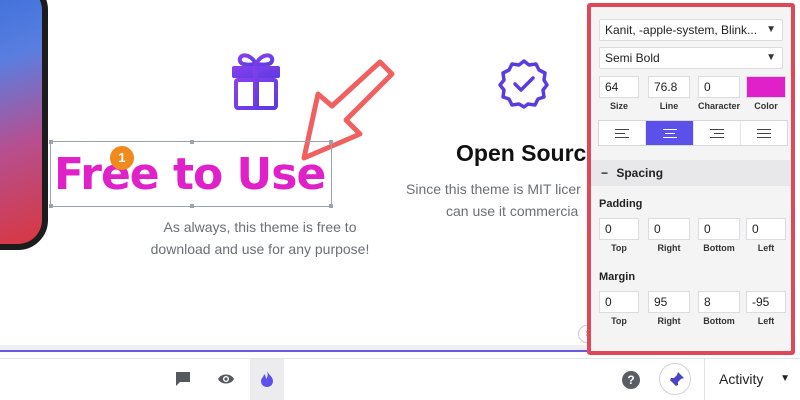 Image resolution: width=800 pixels, height=400 pixels. What do you see at coordinates (717, 133) in the screenshot?
I see `align-right-button` at bounding box center [717, 133].